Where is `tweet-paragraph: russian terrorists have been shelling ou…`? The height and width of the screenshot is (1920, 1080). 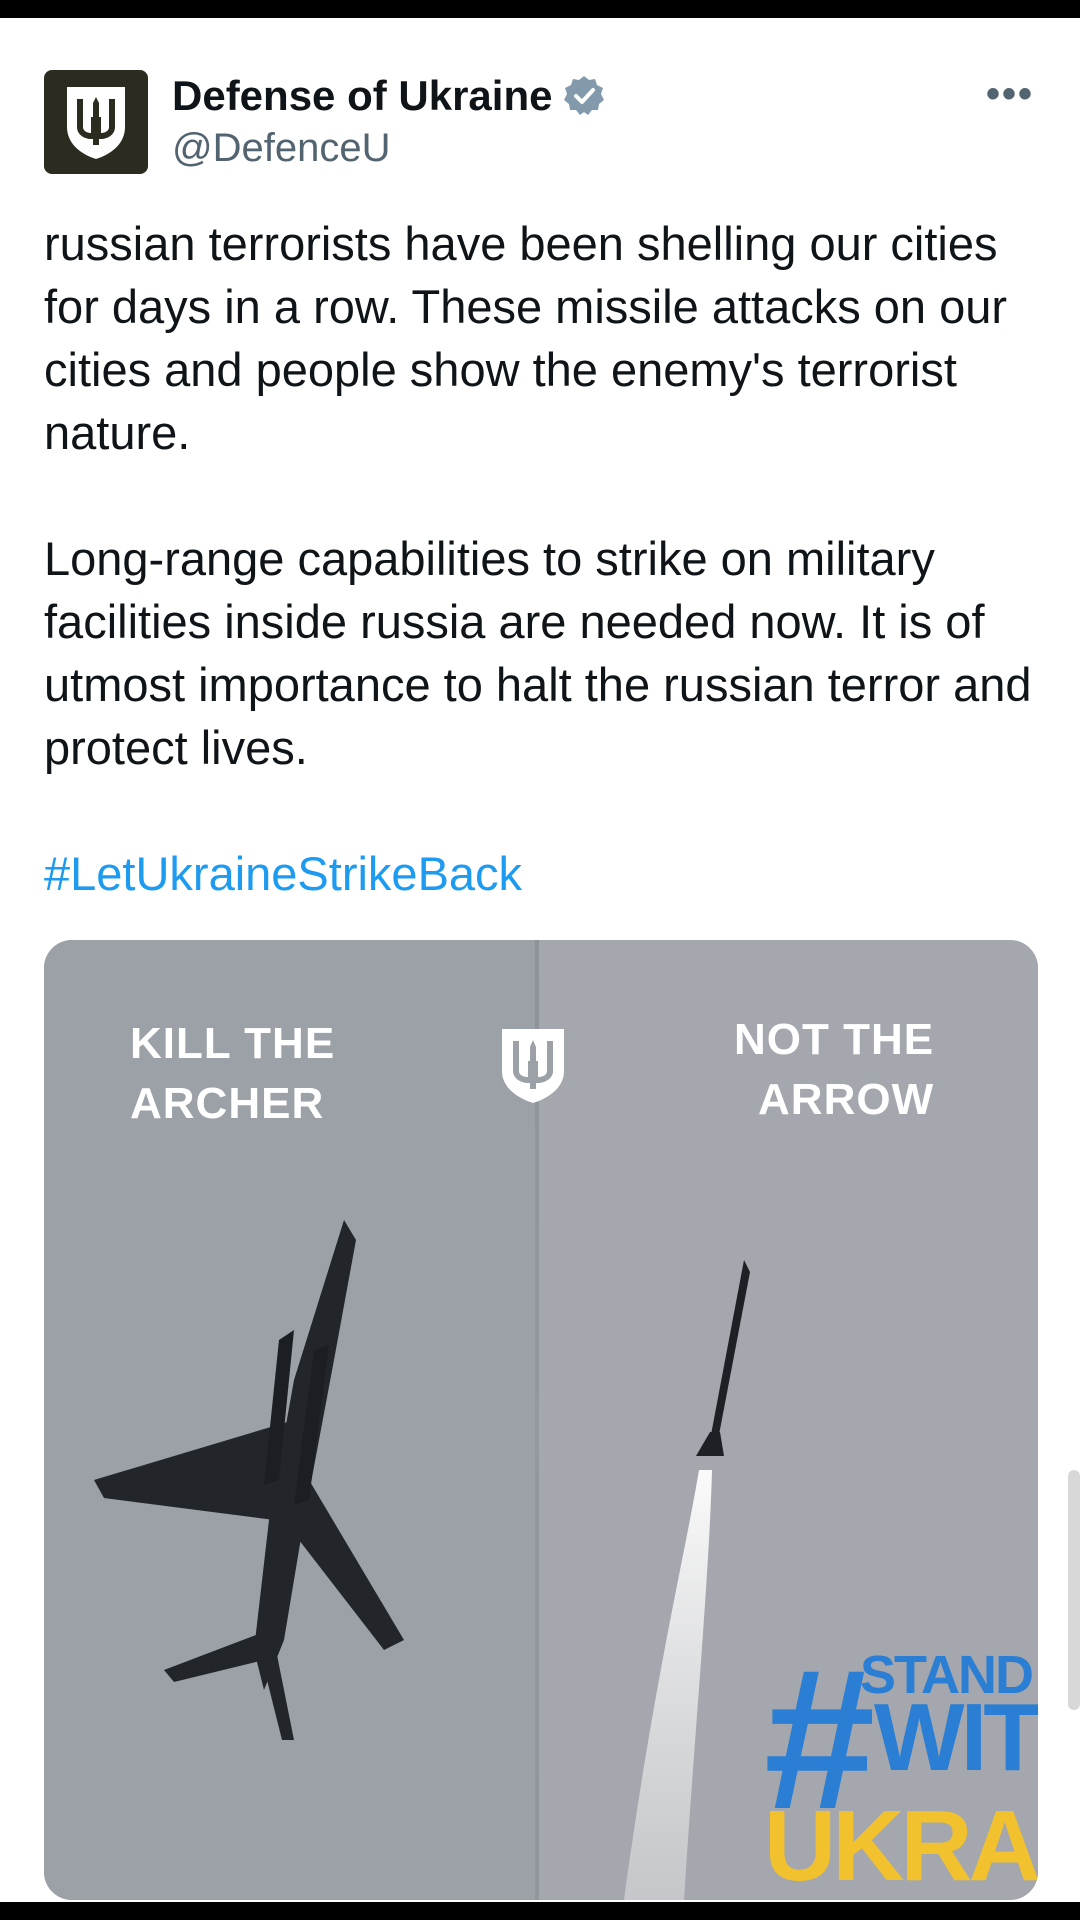 tweet-paragraph: russian terrorists have been shelling ou… is located at coordinates (526, 338).